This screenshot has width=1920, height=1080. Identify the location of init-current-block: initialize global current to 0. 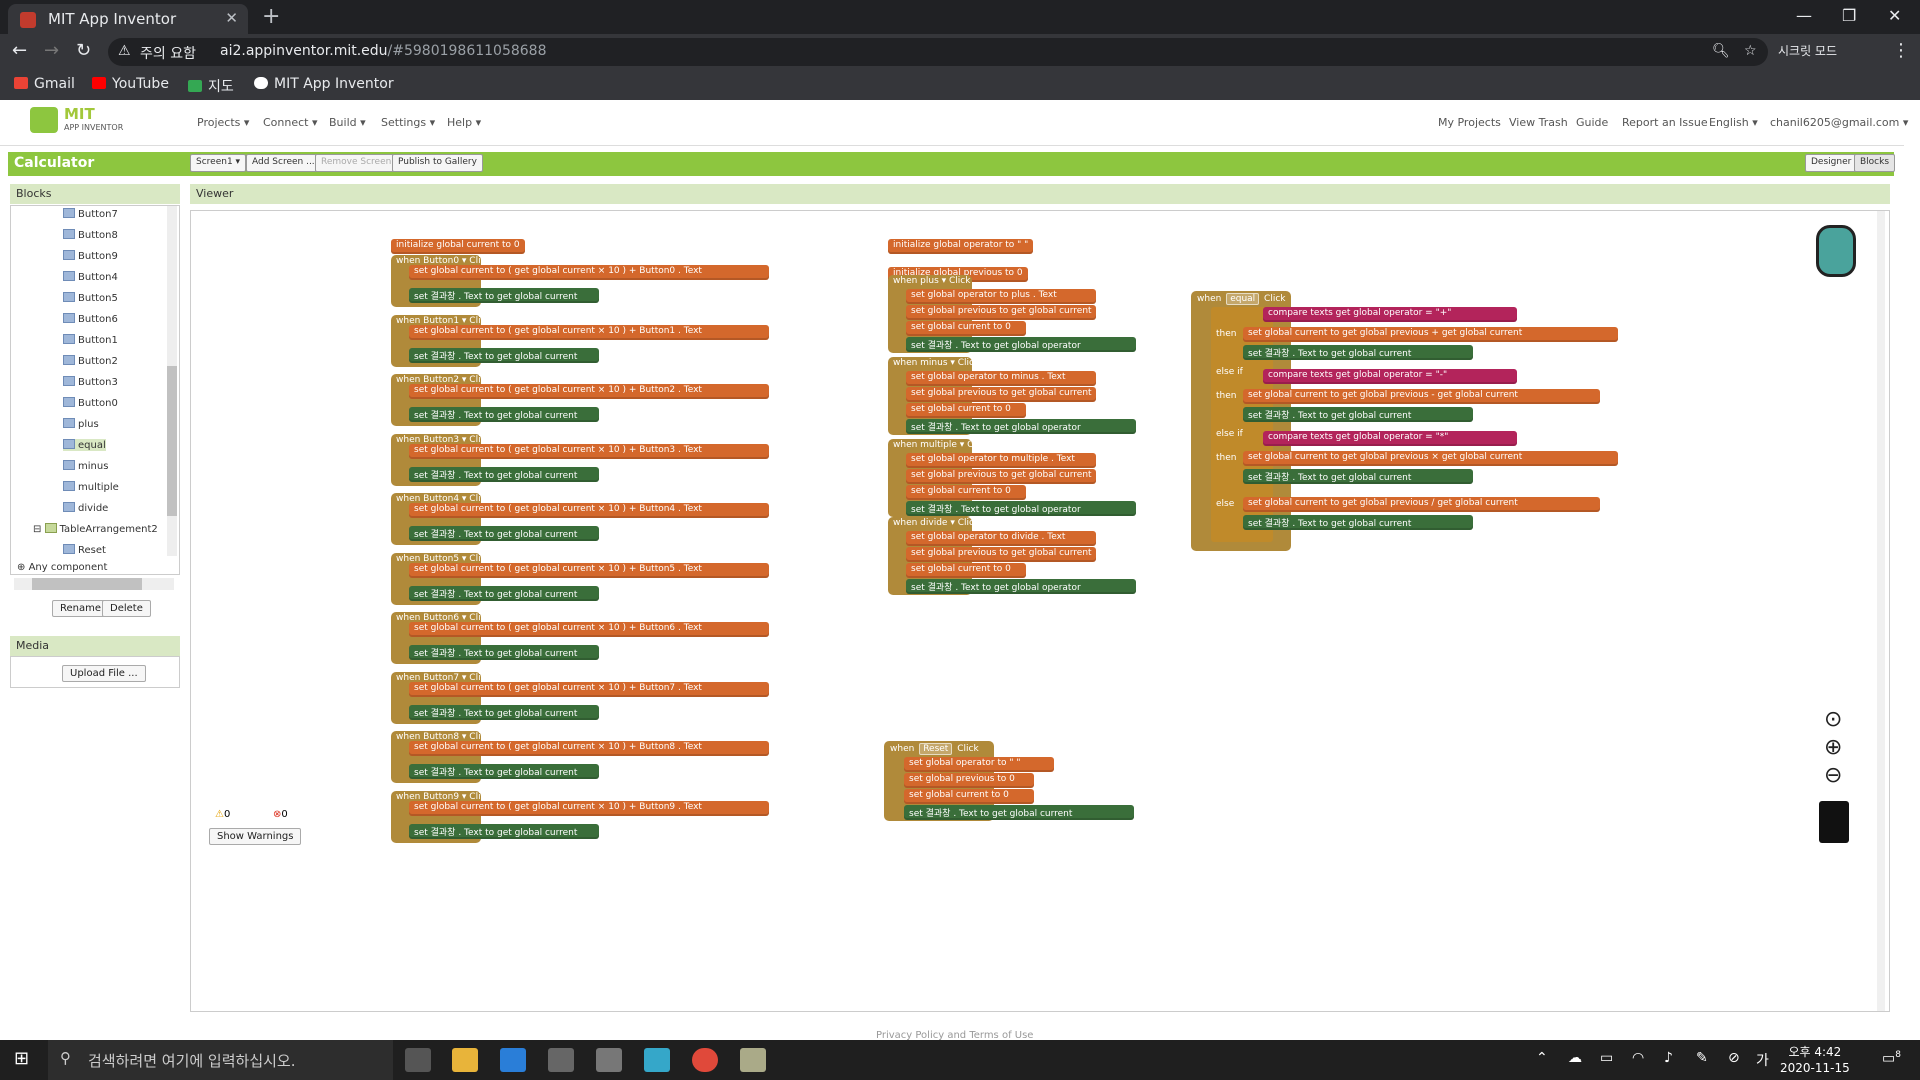
(458, 246).